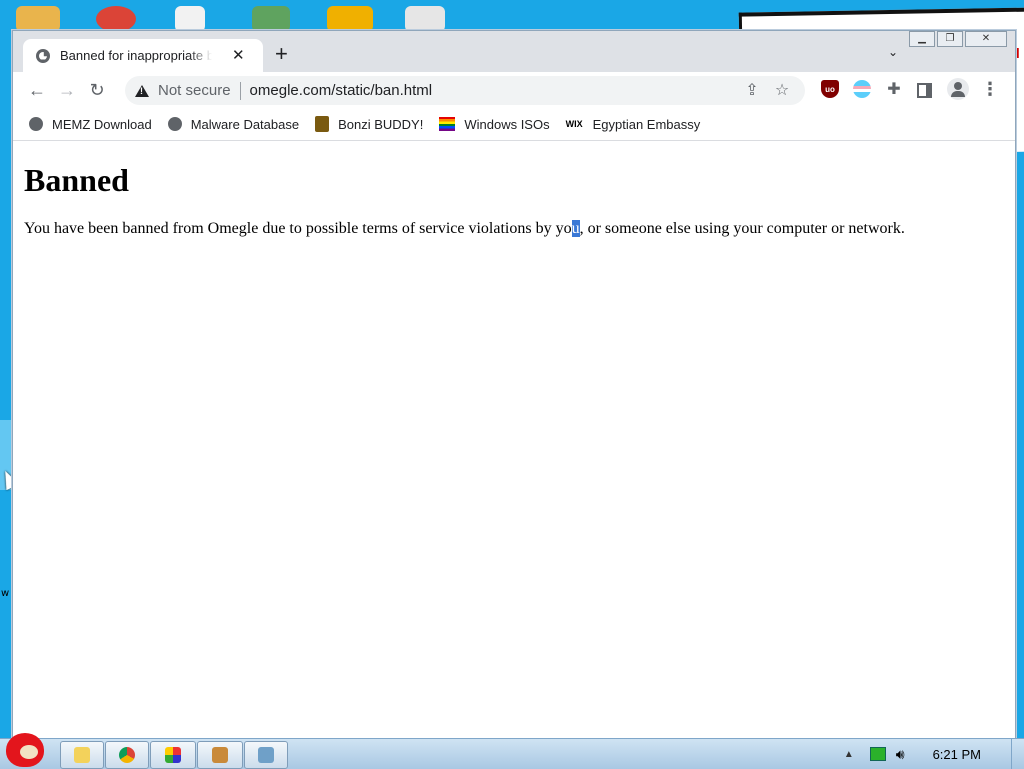 This screenshot has height=769, width=1024. I want to click on taskbar-explorer, so click(82, 755).